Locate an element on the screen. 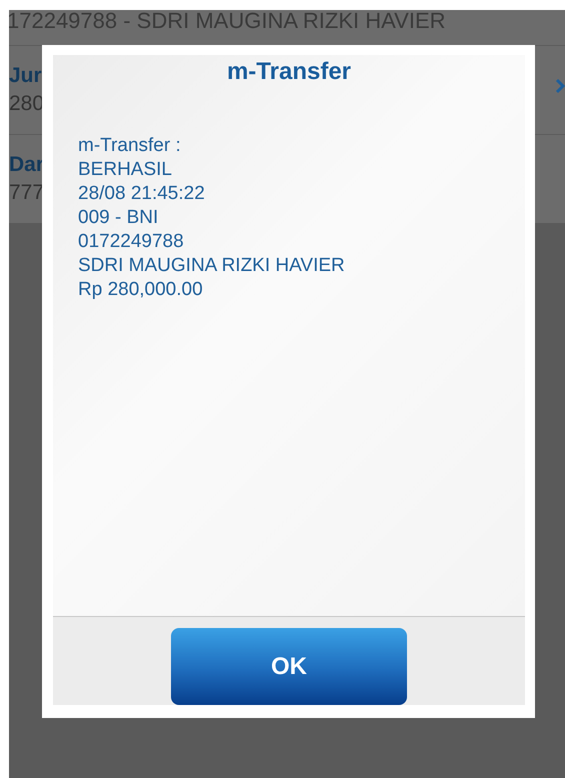  message-line: m-Transfer : is located at coordinates (130, 146).